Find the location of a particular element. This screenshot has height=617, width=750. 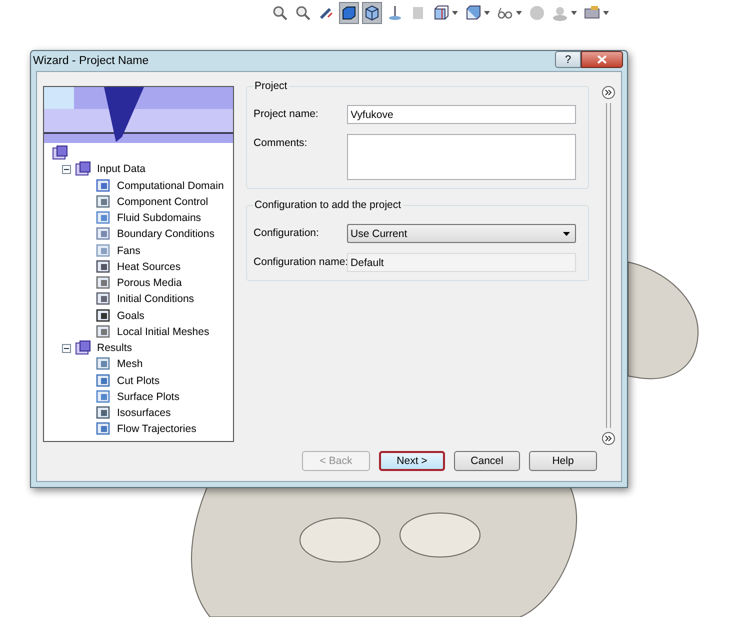

close-icon is located at coordinates (602, 59).